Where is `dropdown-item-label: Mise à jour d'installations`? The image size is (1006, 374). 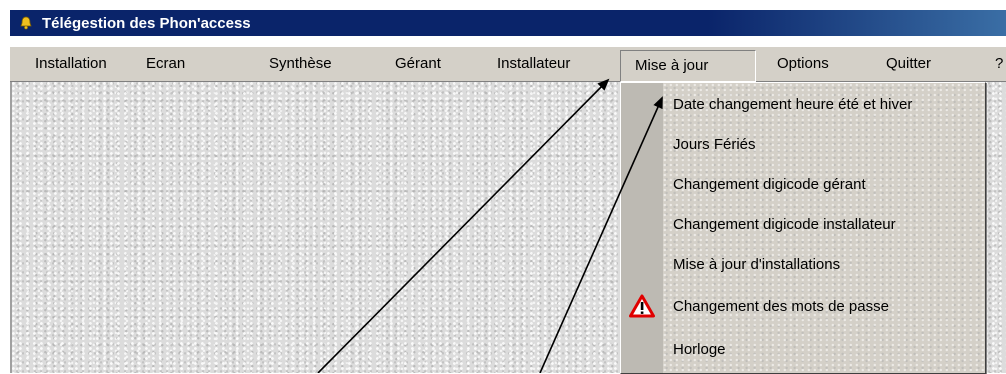
dropdown-item-label: Mise à jour d'installations is located at coordinates (757, 264).